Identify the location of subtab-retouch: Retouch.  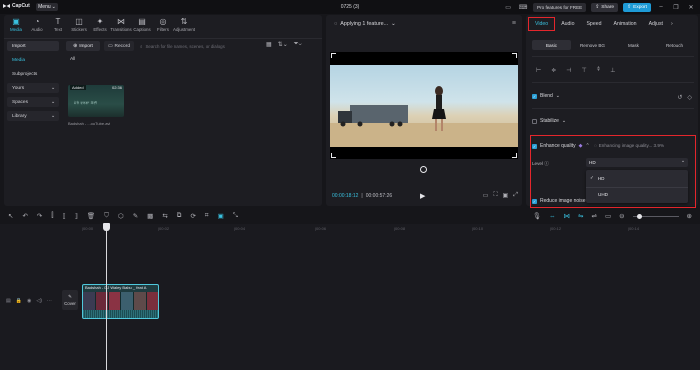
(674, 45).